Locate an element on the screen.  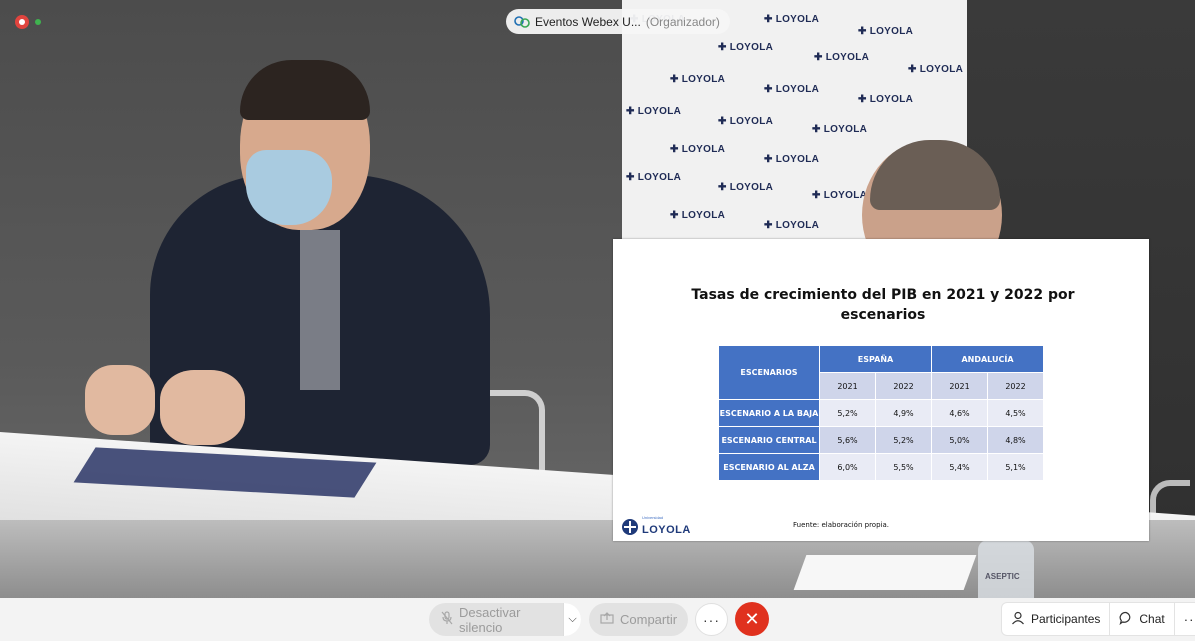
participants-button: Participantes is located at coordinates (1056, 619).